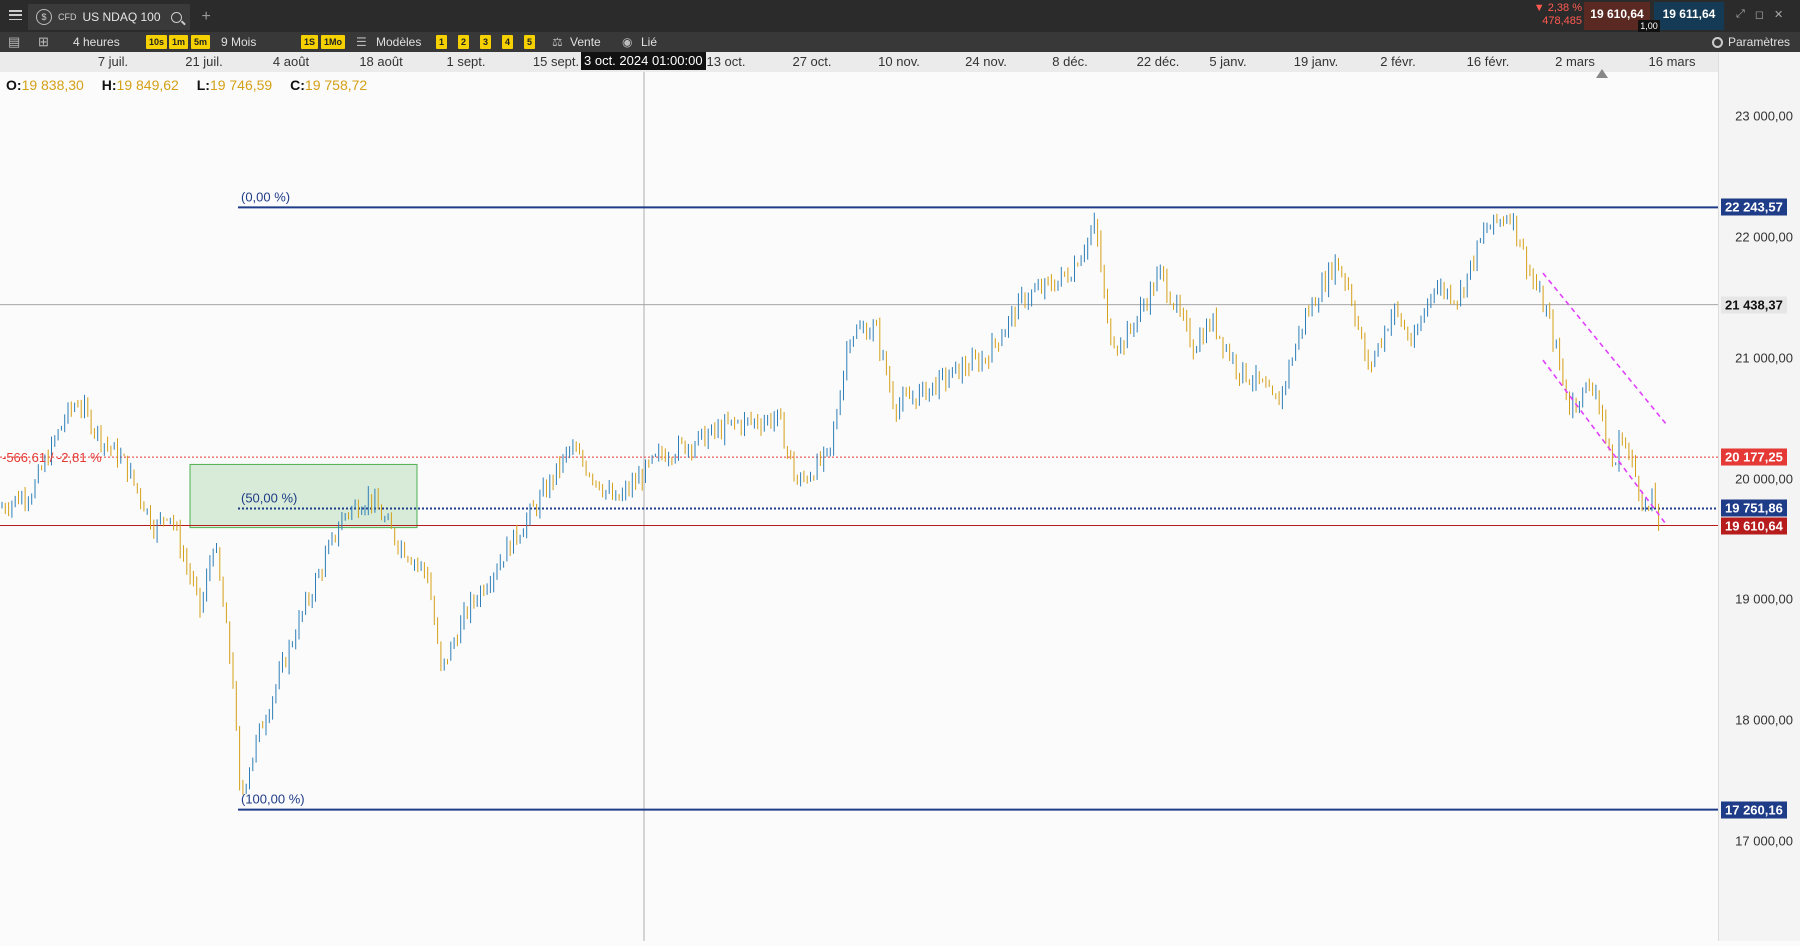 The width and height of the screenshot is (1800, 946). I want to click on settings-label: Paramètres, so click(1759, 42).